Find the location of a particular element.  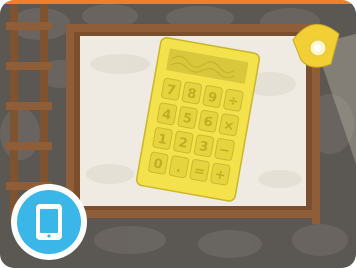

calculator-key: ÷ is located at coordinates (233, 100).